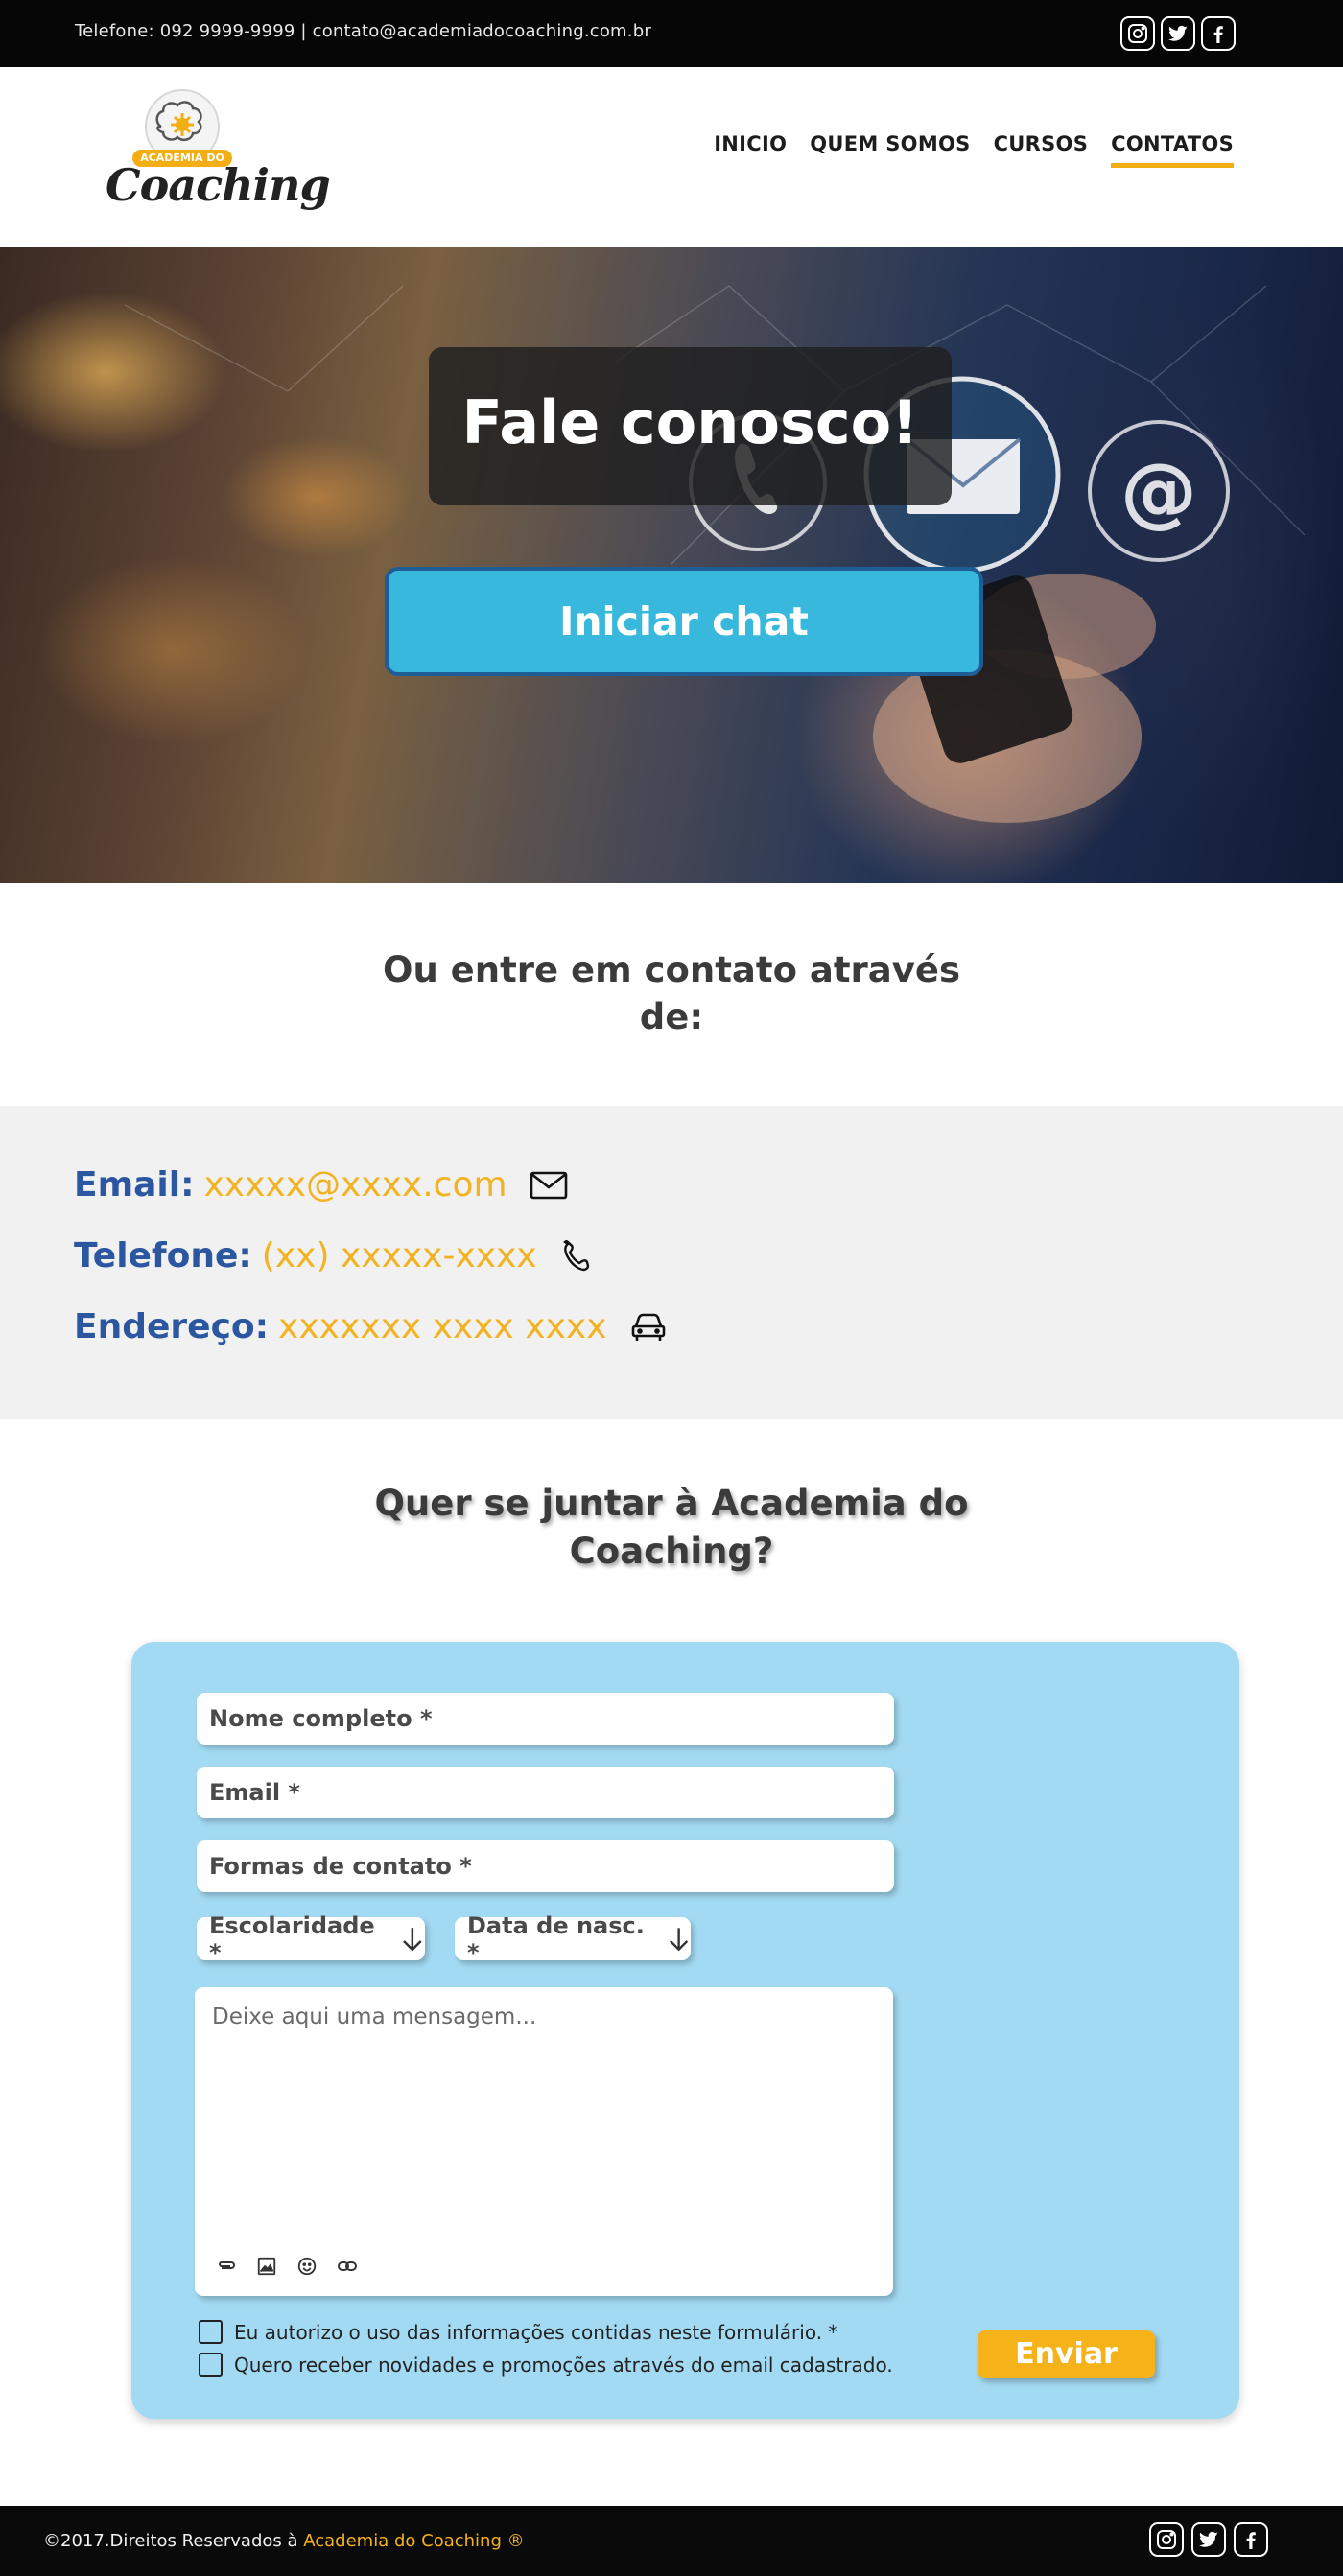 Image resolution: width=1343 pixels, height=2576 pixels. What do you see at coordinates (890, 150) in the screenshot?
I see `nav-item-quem-somos: QUEM SOMOS` at bounding box center [890, 150].